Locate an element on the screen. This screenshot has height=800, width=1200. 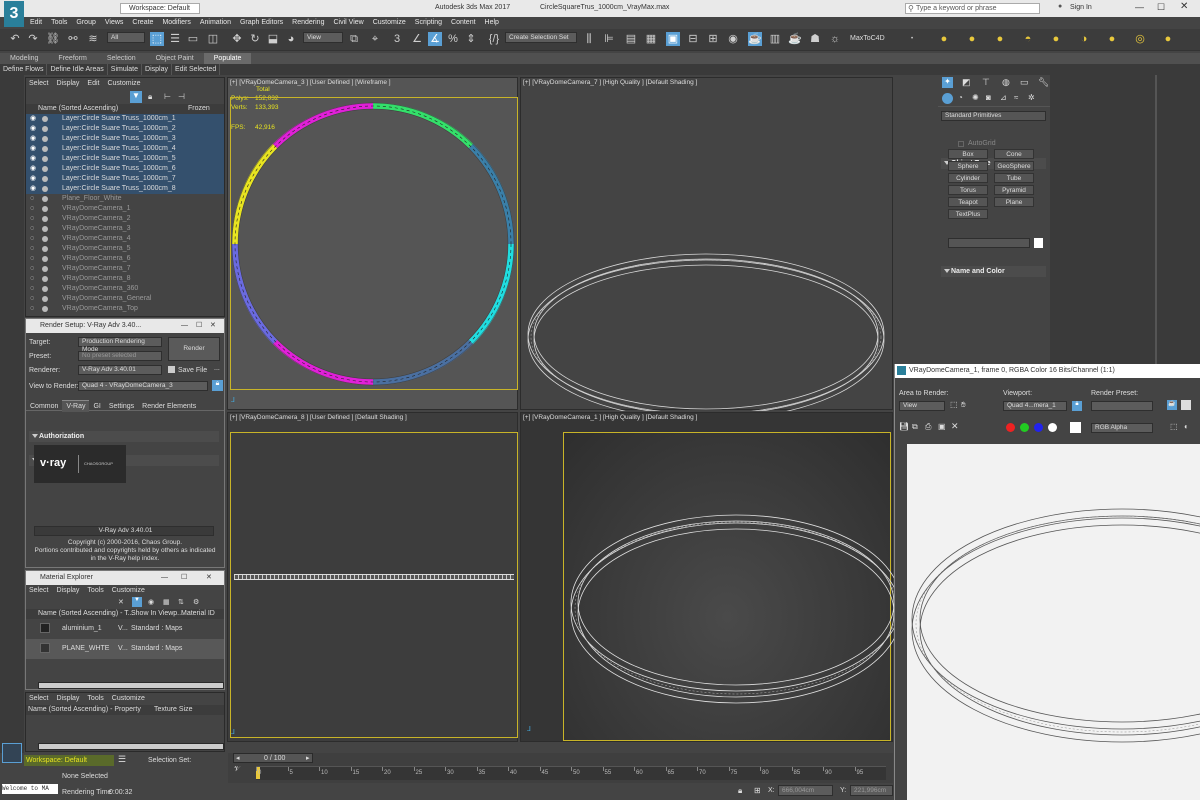
menu-item-group: Group is located at coordinates (85, 23).